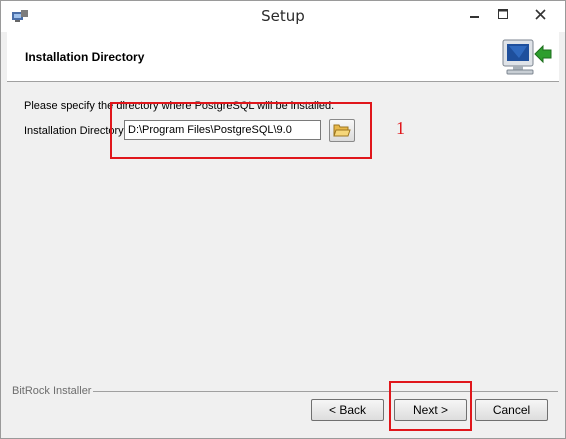  I want to click on cancel-button: Cancel, so click(511, 410).